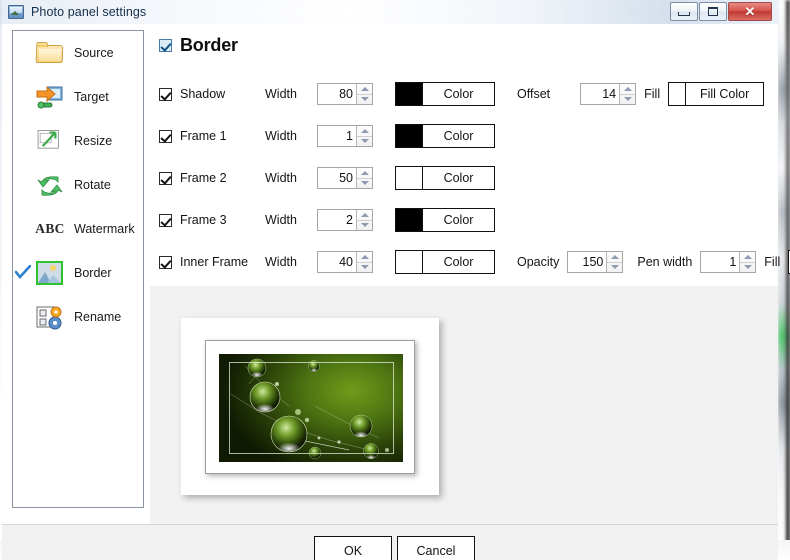 This screenshot has height=560, width=790. I want to click on shadow-offset-value: 14, so click(600, 94).